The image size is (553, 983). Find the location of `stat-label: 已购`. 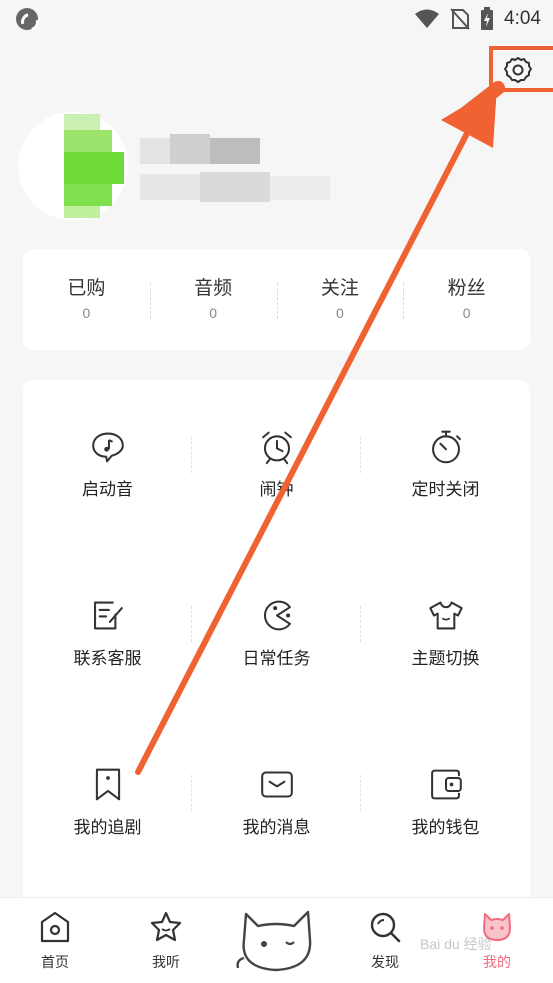

stat-label: 已购 is located at coordinates (86, 288).